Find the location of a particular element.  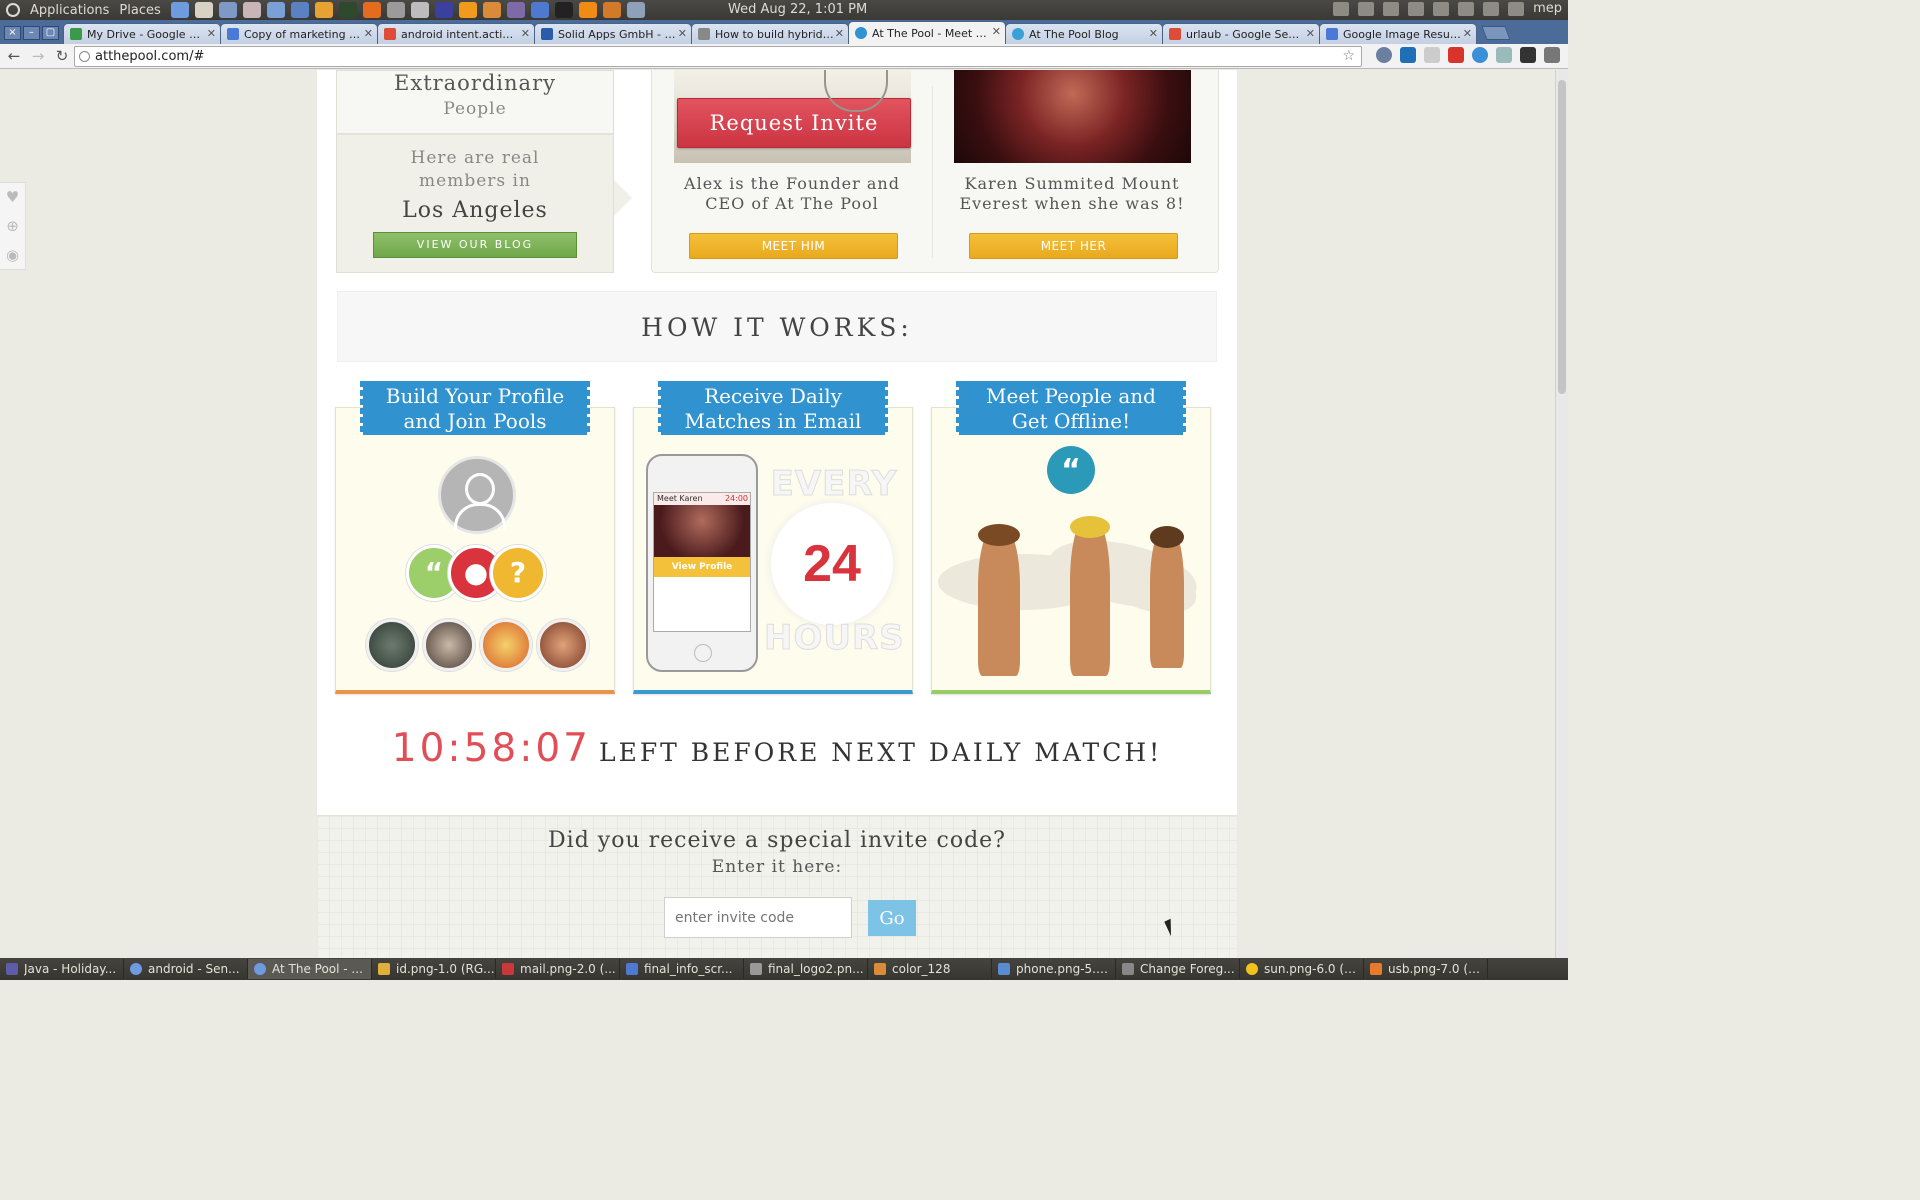

keyboard-icon is located at coordinates (1466, 8).